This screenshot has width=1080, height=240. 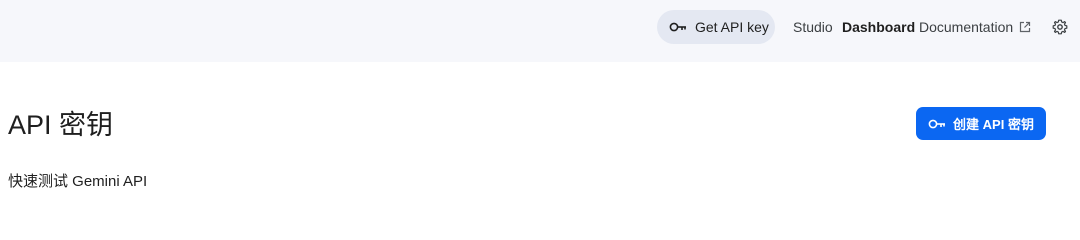 What do you see at coordinates (61, 125) in the screenshot?
I see `page-title: API 密钥` at bounding box center [61, 125].